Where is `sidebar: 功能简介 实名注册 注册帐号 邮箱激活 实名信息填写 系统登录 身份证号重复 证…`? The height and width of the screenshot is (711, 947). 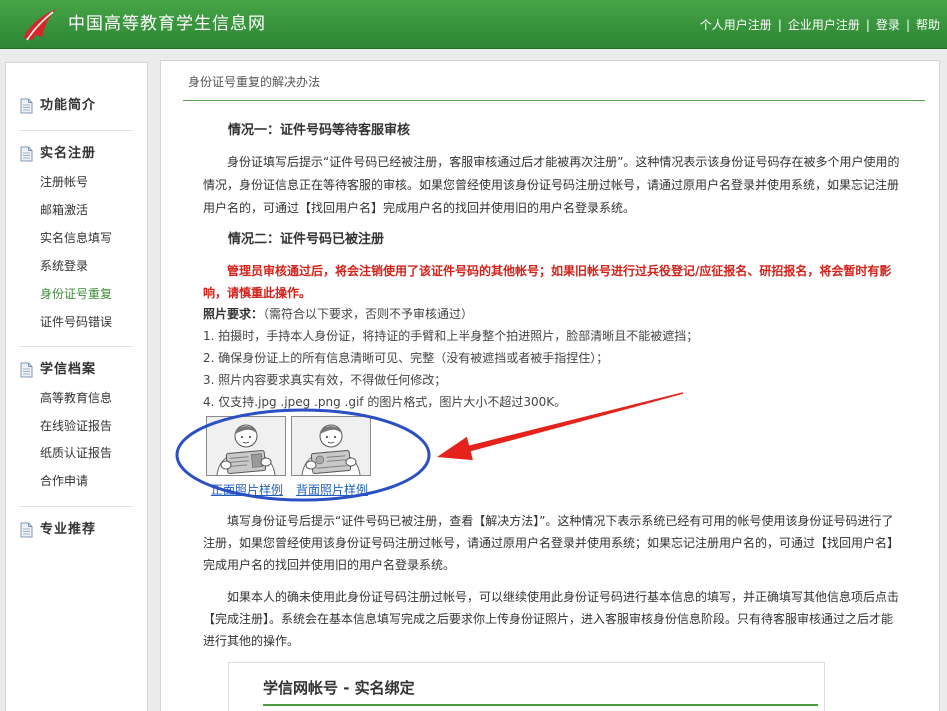 sidebar: 功能简介 实名注册 注册帐号 邮箱激活 实名信息填写 系统登录 身份证号重复 证… is located at coordinates (76, 386).